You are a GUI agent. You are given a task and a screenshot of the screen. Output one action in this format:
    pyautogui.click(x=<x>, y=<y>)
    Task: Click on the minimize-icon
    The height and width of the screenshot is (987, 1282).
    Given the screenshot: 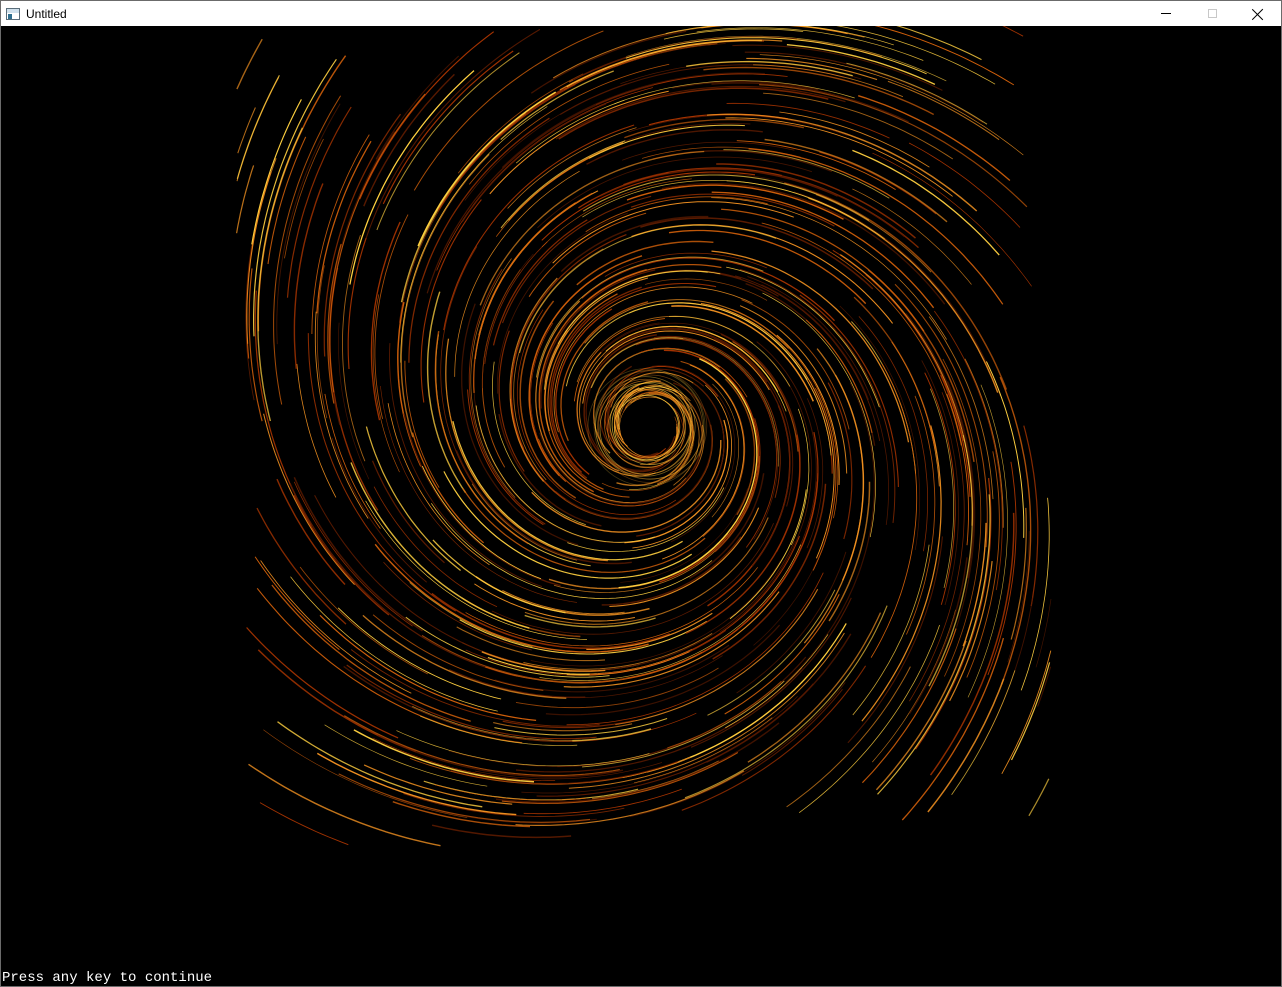 What is the action you would take?
    pyautogui.click(x=1166, y=13)
    